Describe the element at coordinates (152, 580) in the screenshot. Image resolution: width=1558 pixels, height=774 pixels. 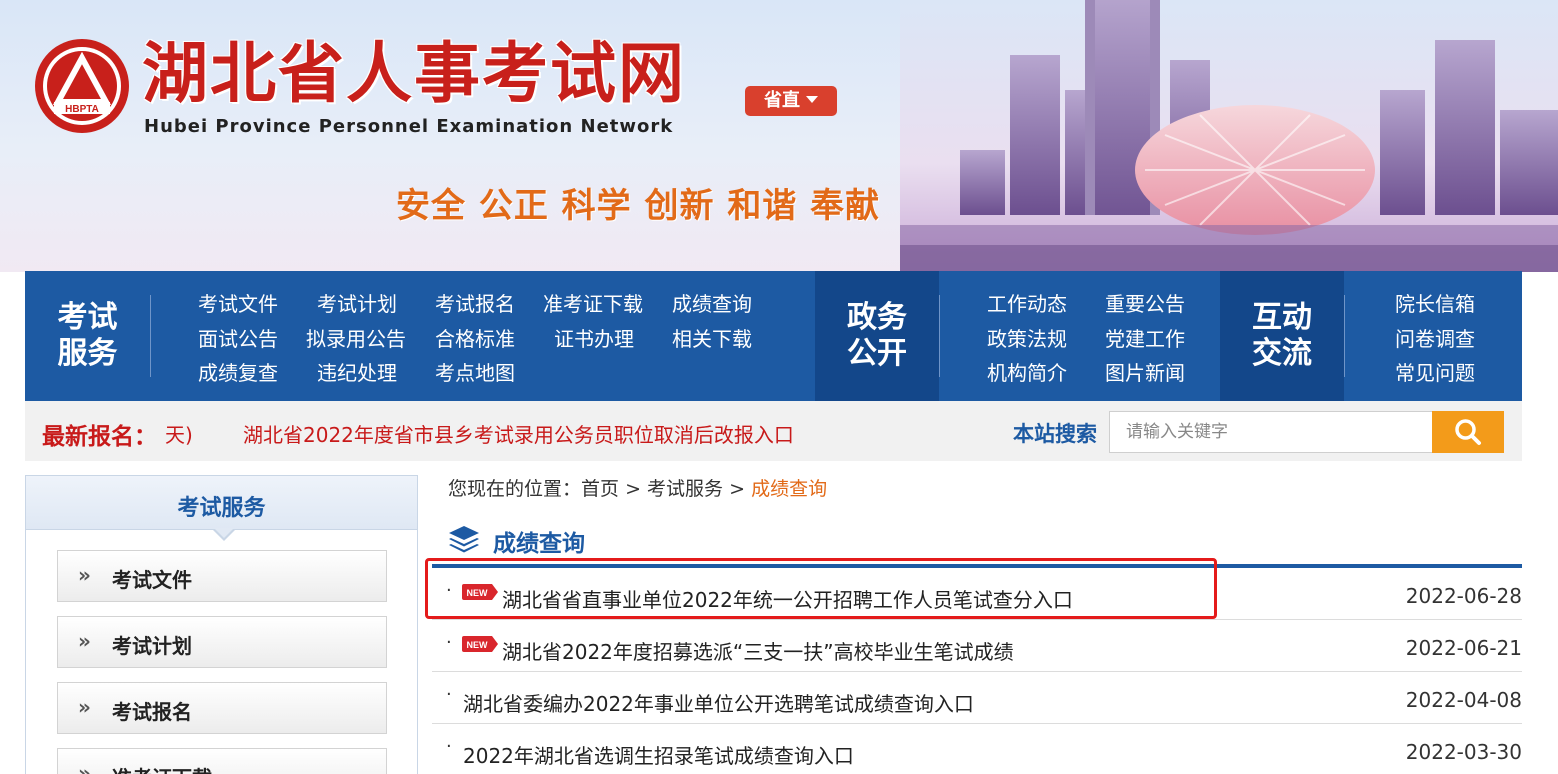
I see `sidebar-item-label: 考试文件` at that location.